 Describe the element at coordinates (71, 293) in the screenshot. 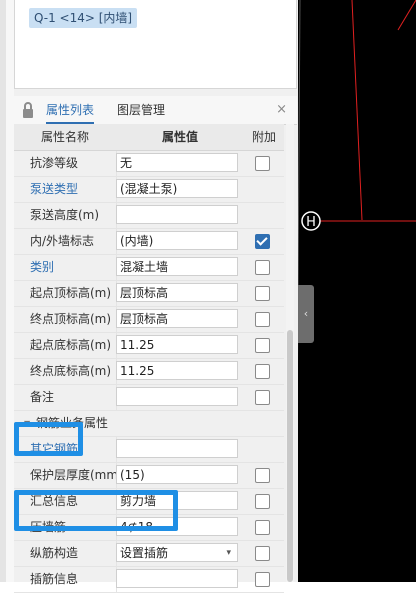

I see `property-name: 起点顶标高(m)` at that location.